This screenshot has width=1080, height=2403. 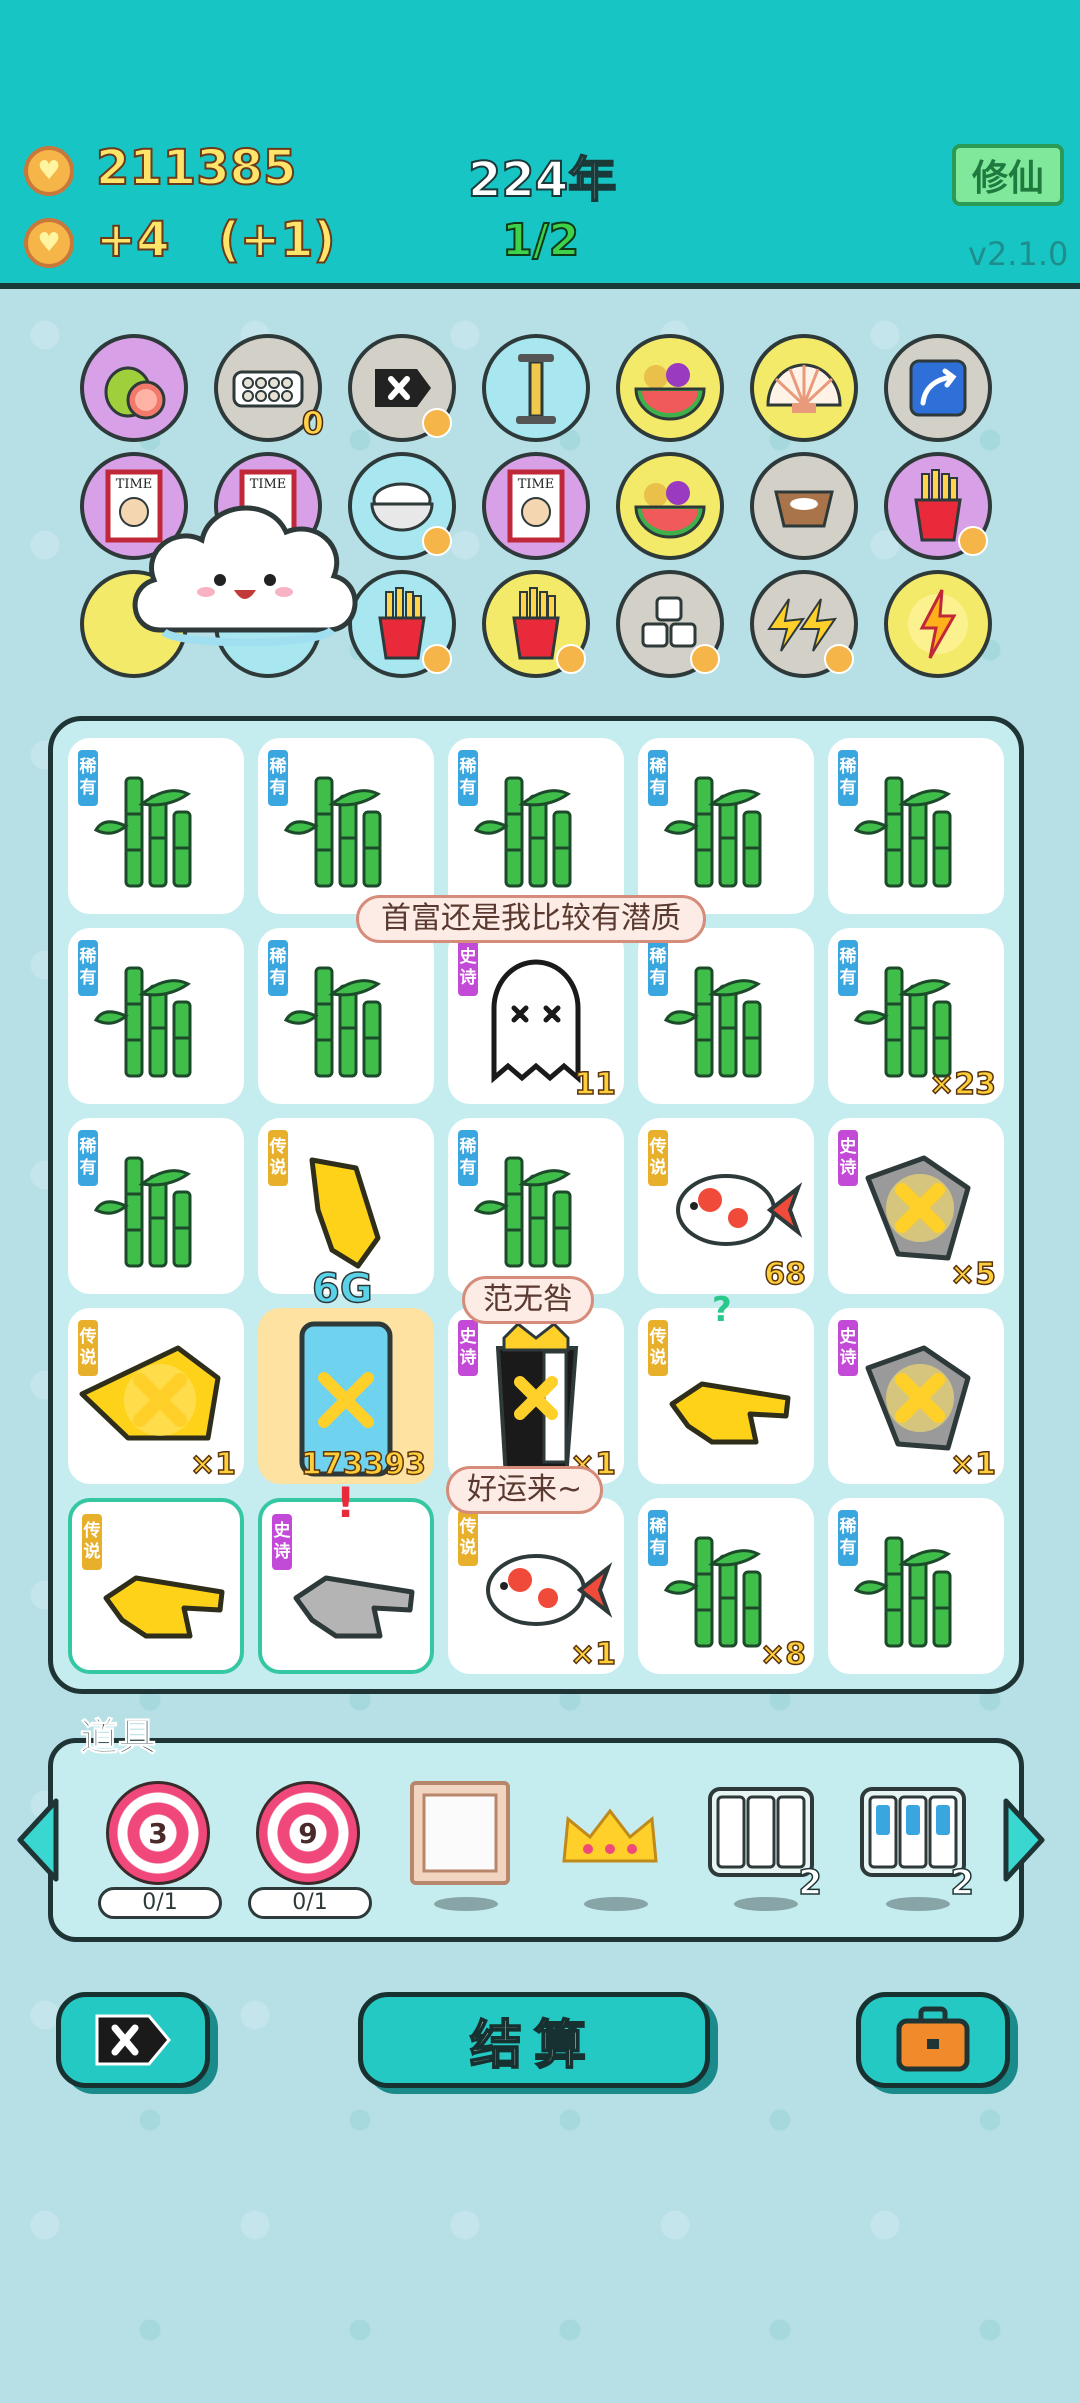 What do you see at coordinates (536, 388) in the screenshot?
I see `pump-icon` at bounding box center [536, 388].